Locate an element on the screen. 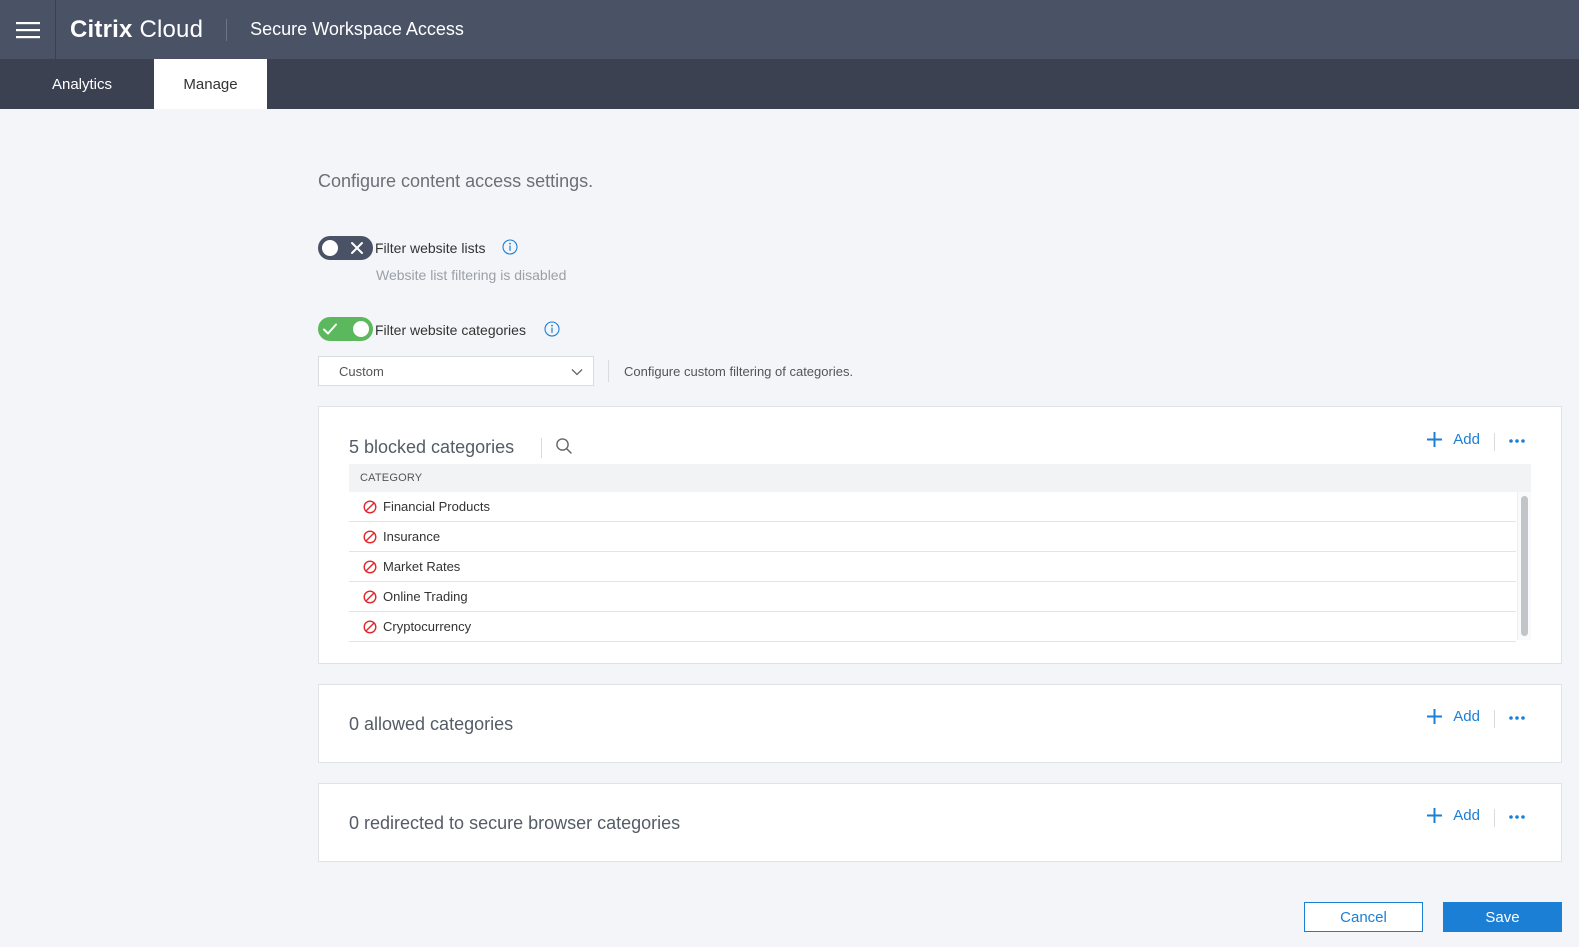 This screenshot has height=947, width=1579. category-mode-value: Custom is located at coordinates (361, 371).